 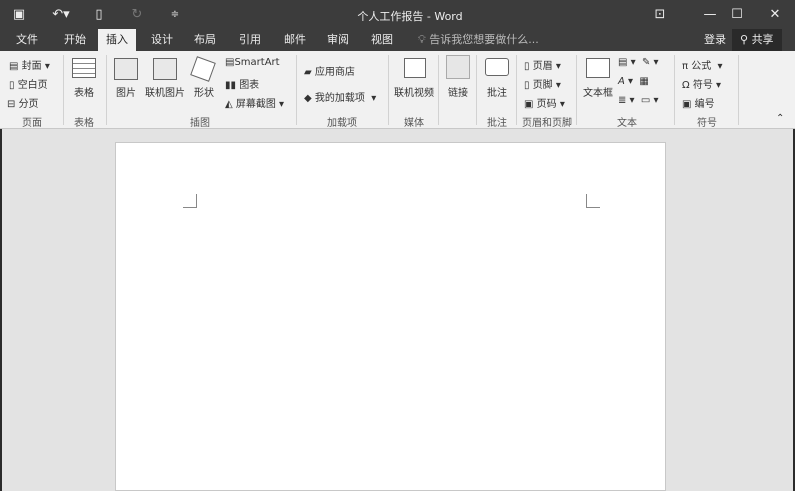 I want to click on numbering-button: ▣ 编号, so click(x=698, y=102).